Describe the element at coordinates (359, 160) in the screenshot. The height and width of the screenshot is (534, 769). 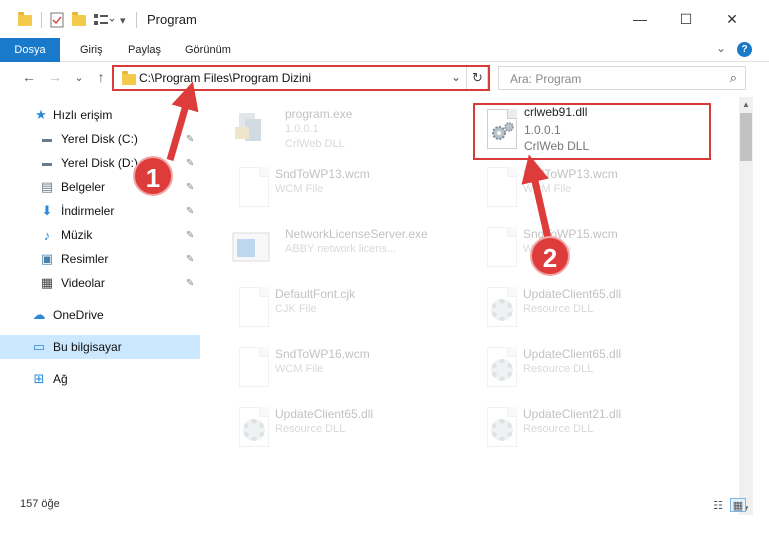
I see `callout-arrows` at that location.